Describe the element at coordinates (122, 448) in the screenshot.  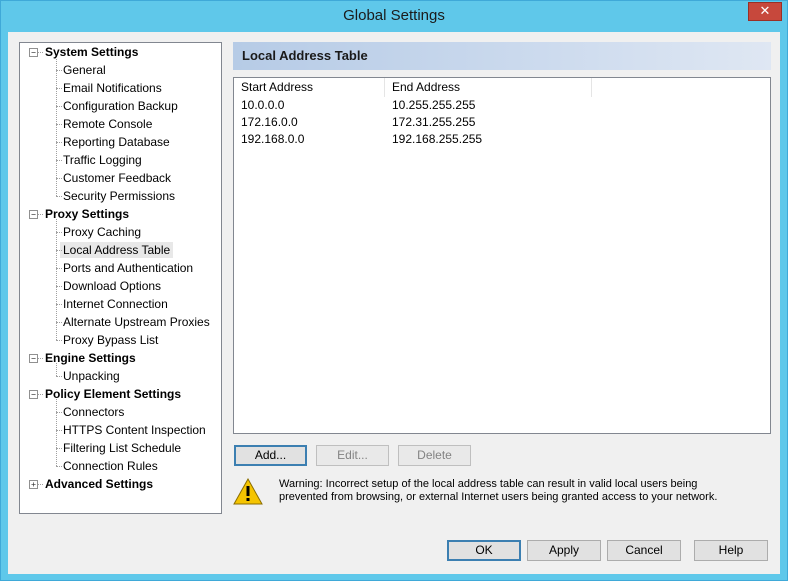
I see `tree-item: Filtering List Schedule` at that location.